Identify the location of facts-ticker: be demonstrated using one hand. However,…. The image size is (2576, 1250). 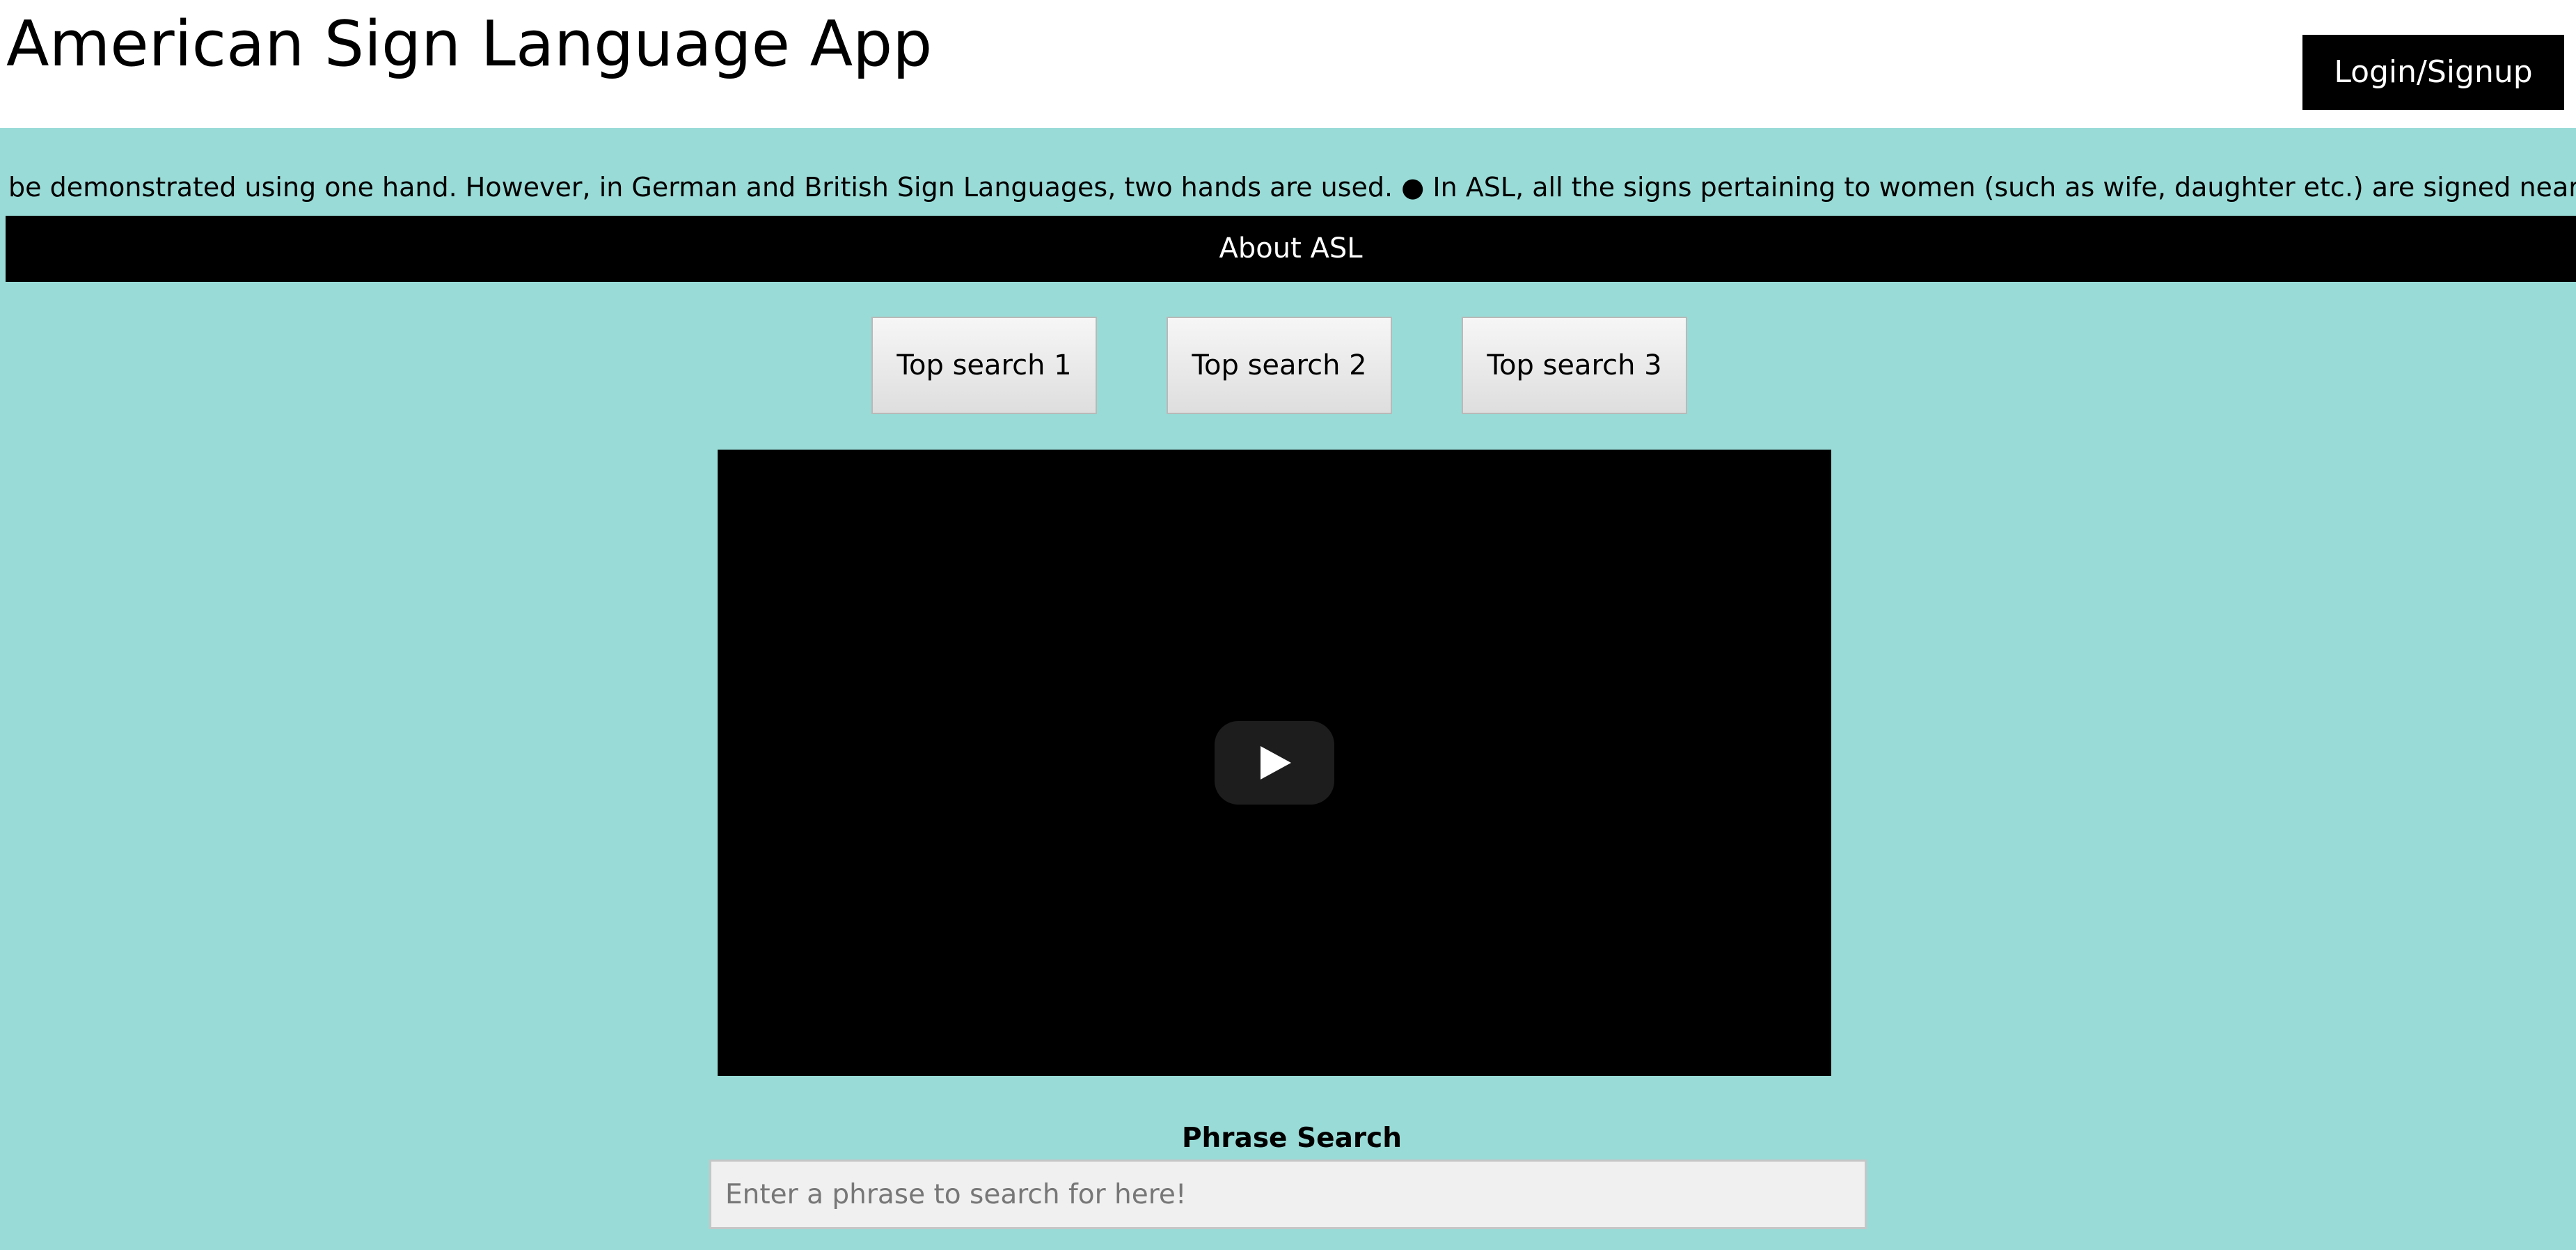
(1288, 187).